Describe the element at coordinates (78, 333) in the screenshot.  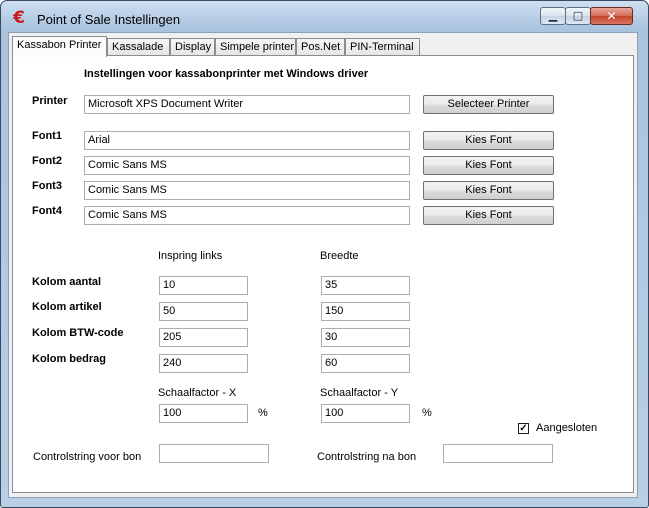
I see `column-vat-code-label: Kolom BTW-code` at that location.